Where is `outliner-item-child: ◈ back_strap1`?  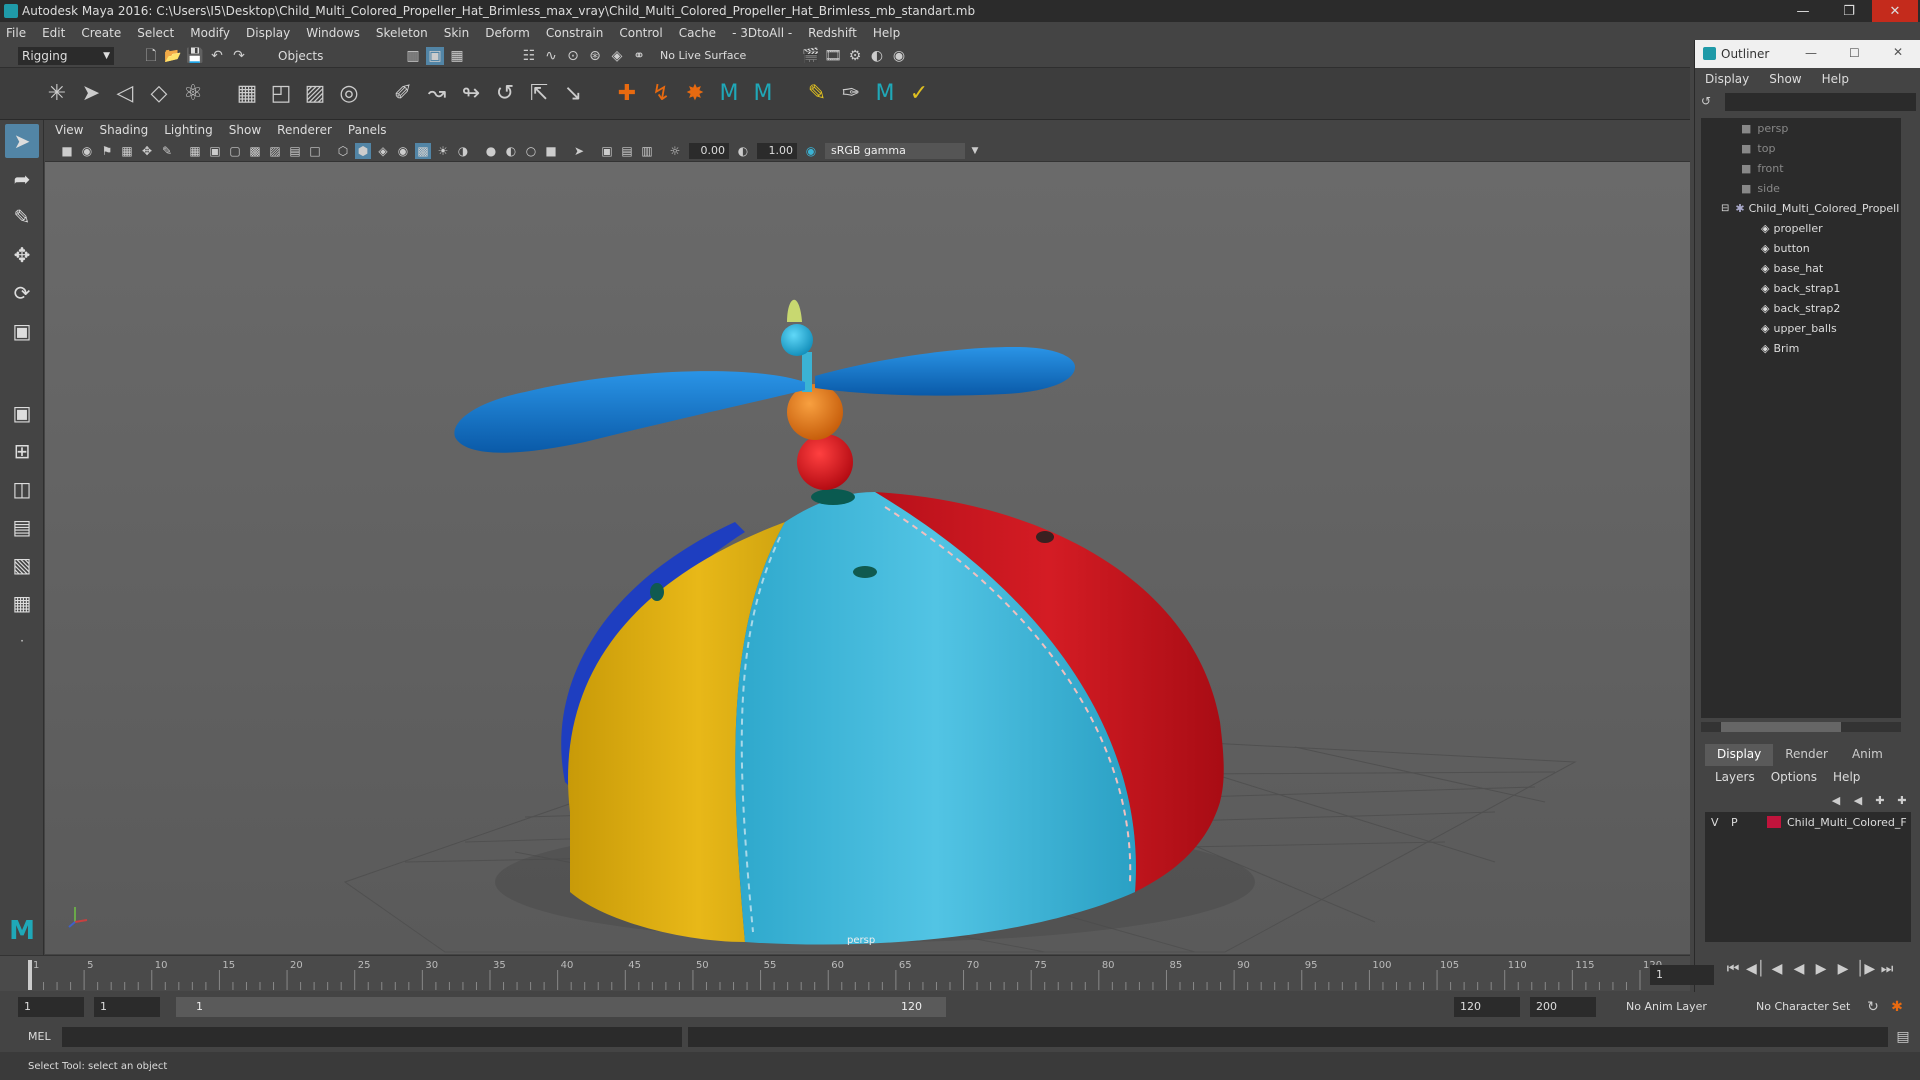 outliner-item-child: ◈ back_strap1 is located at coordinates (1801, 288).